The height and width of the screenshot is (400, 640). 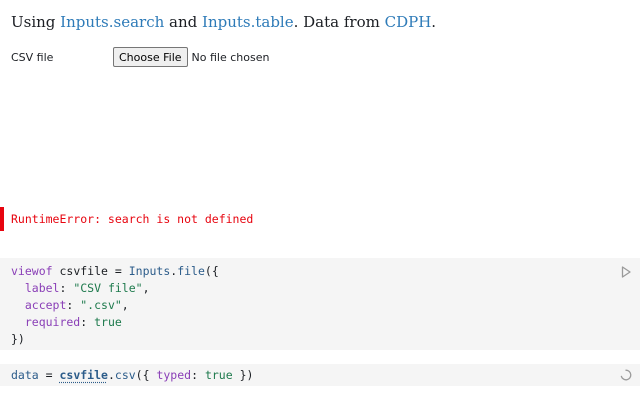 I want to click on intro-part: . Data from, so click(x=339, y=22).